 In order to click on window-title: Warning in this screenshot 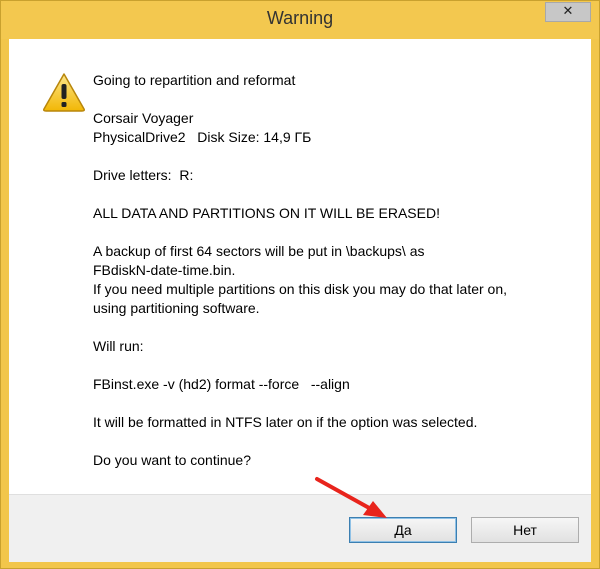, I will do `click(300, 18)`.